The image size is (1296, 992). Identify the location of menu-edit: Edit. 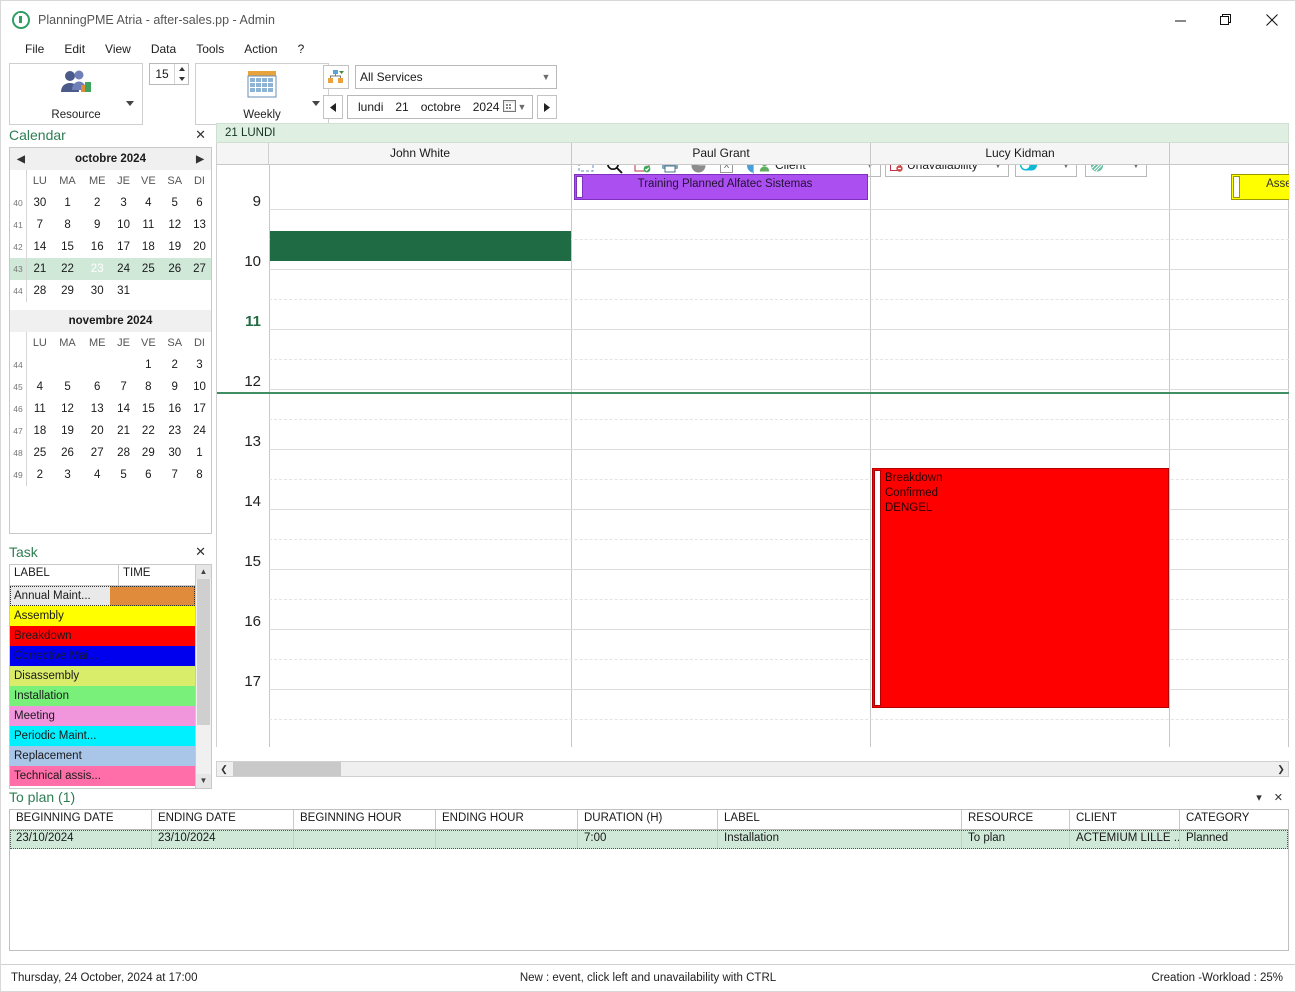
(74, 49).